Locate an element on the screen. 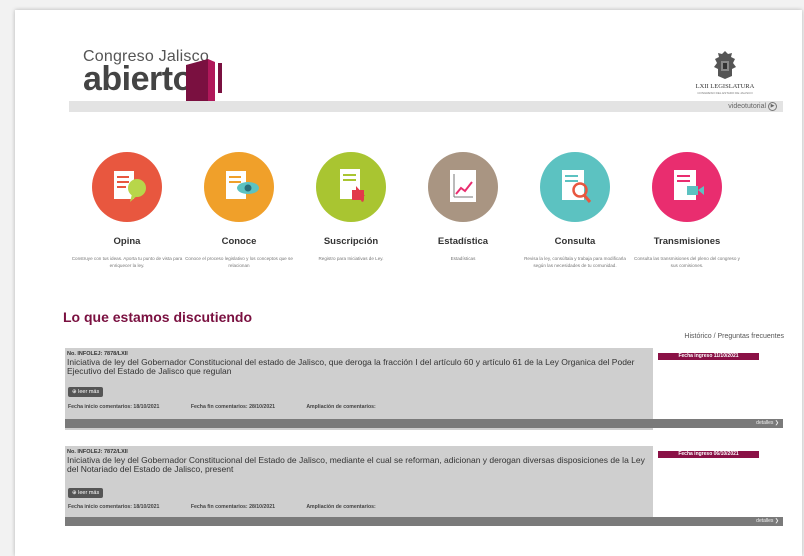  conoce-circle is located at coordinates (239, 187).